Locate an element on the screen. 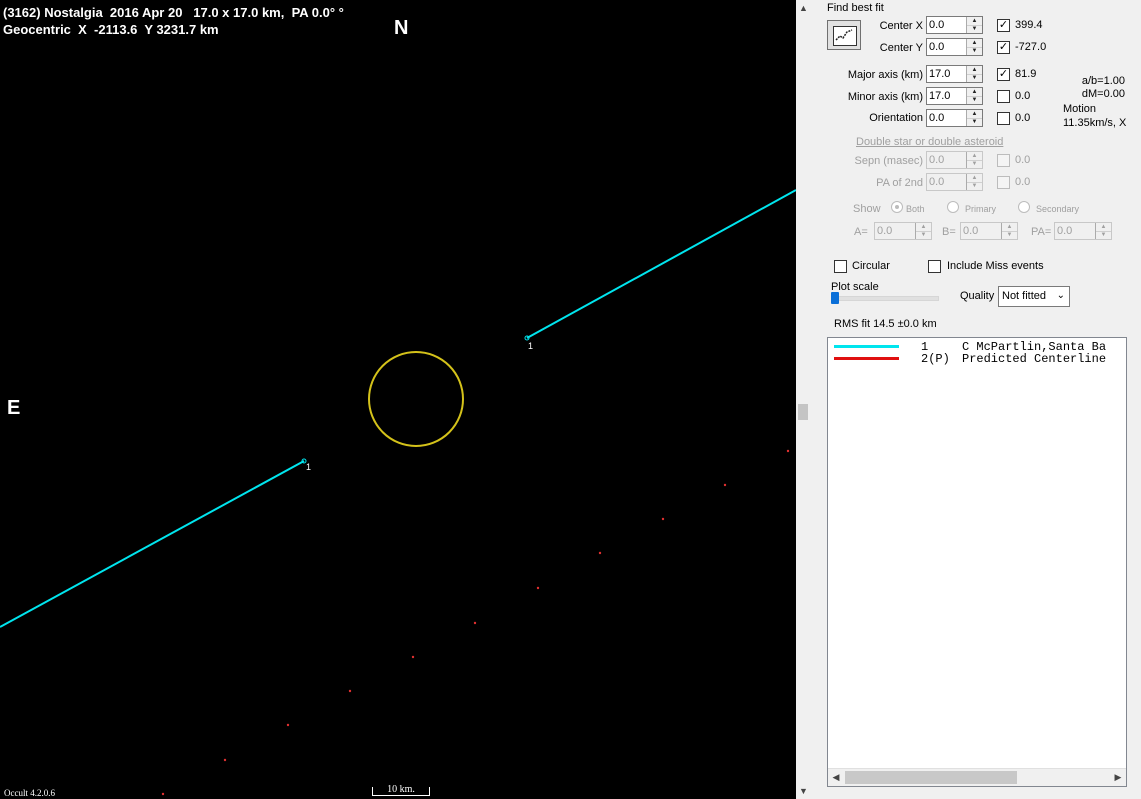  a-spinner: ▲ ▼ is located at coordinates (923, 231).